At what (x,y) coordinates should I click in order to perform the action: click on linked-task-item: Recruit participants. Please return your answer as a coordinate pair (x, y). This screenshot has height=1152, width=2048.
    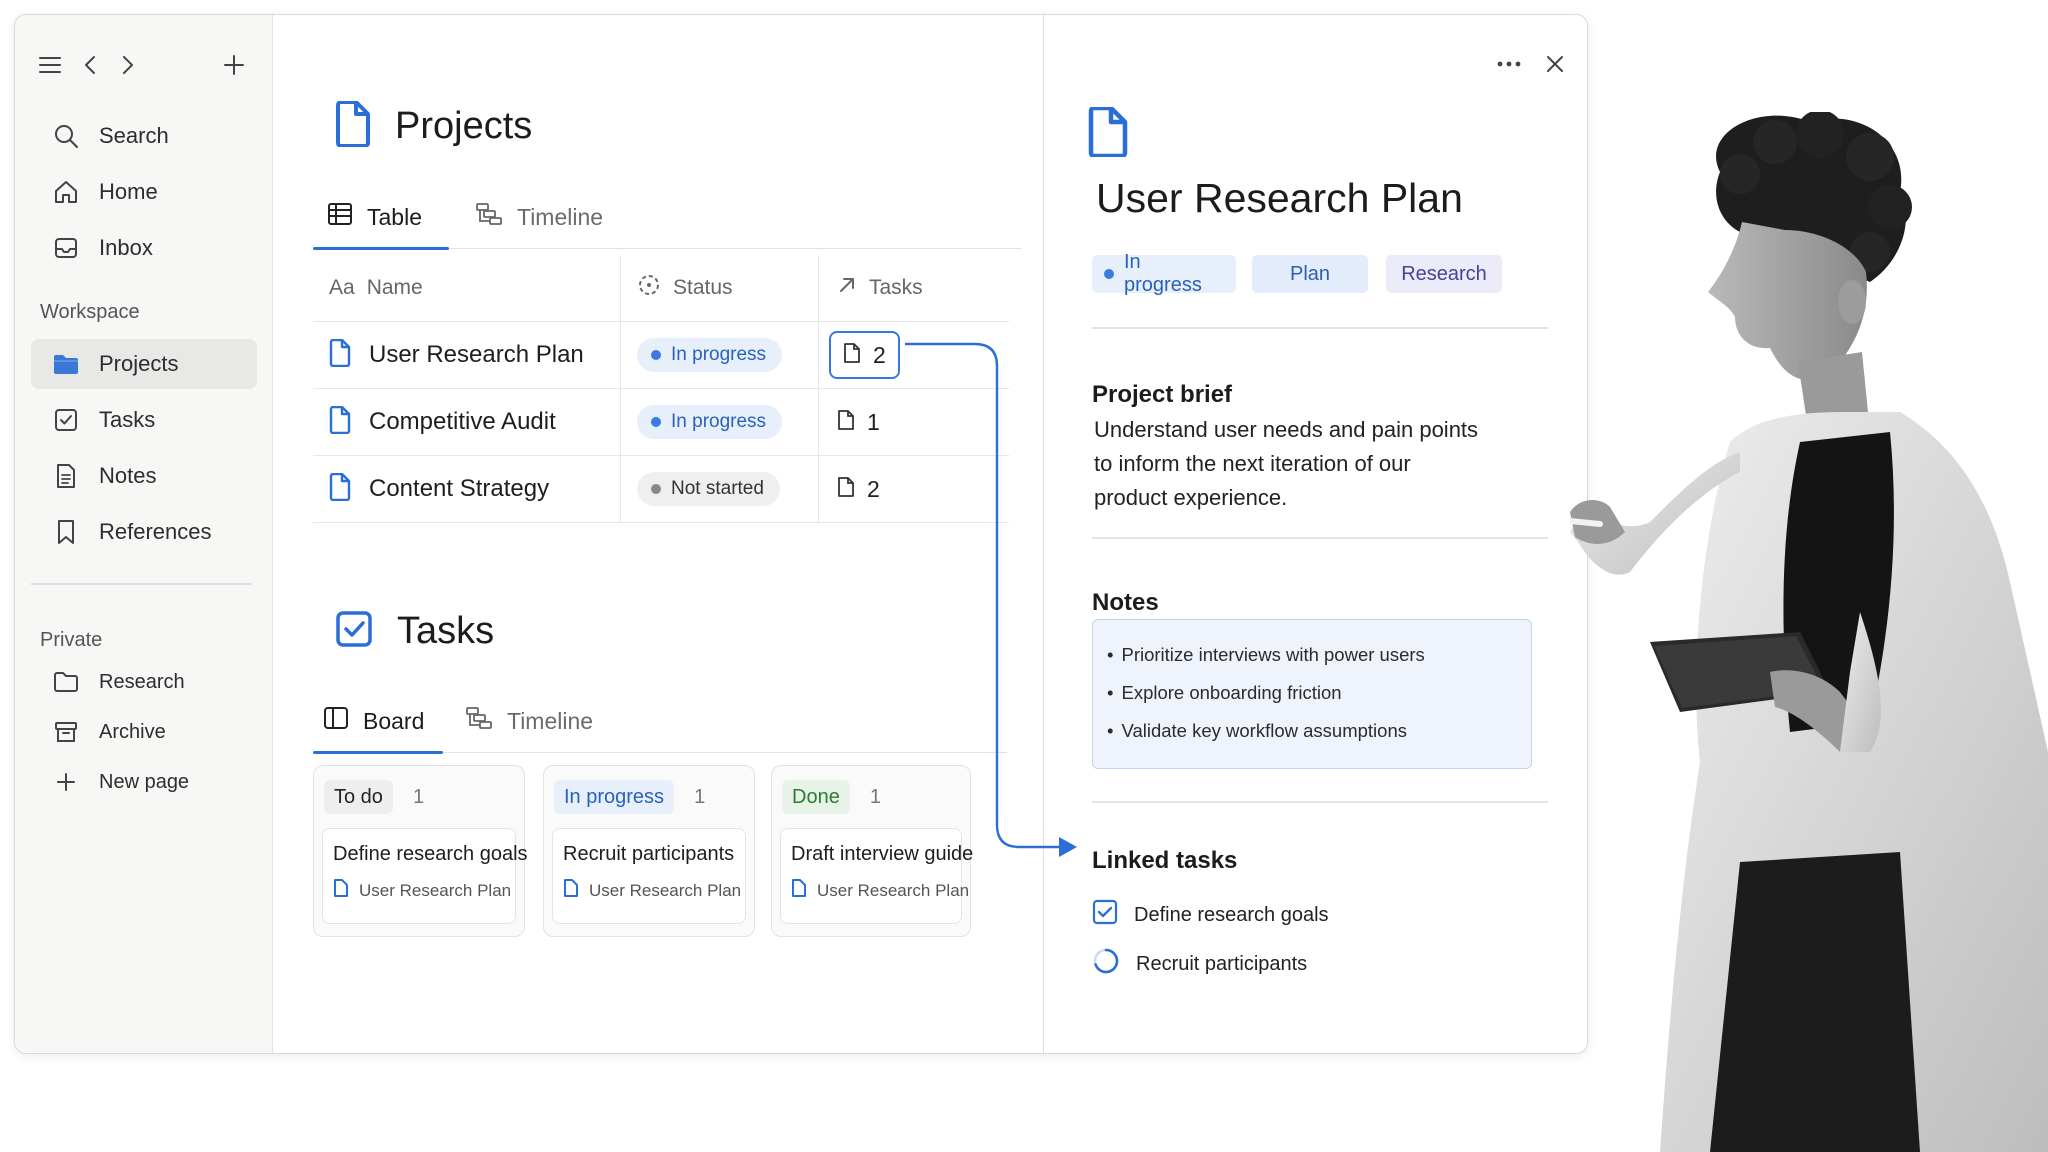
    Looking at the image, I should click on (1199, 964).